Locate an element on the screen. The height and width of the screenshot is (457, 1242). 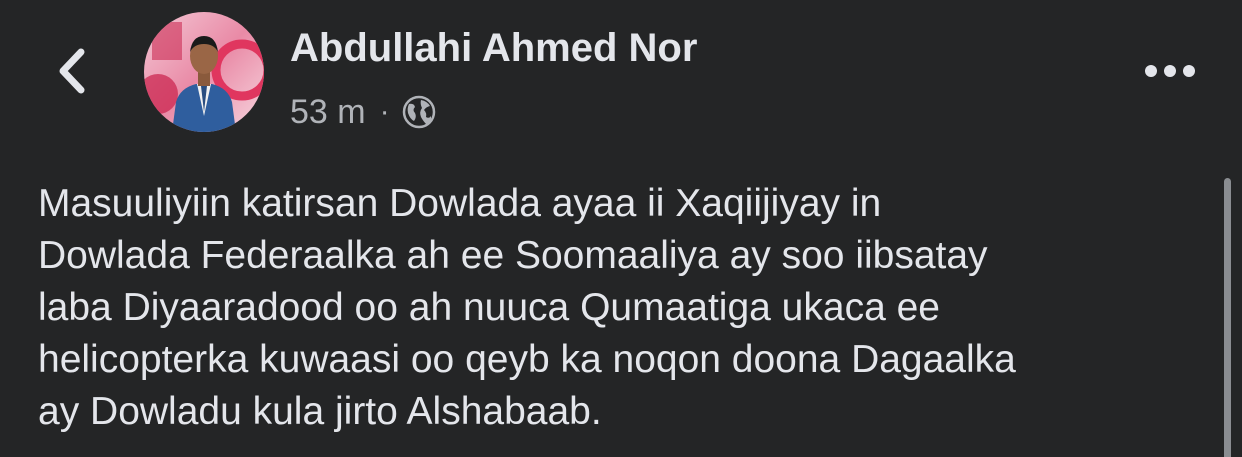
back-button is located at coordinates (71, 71).